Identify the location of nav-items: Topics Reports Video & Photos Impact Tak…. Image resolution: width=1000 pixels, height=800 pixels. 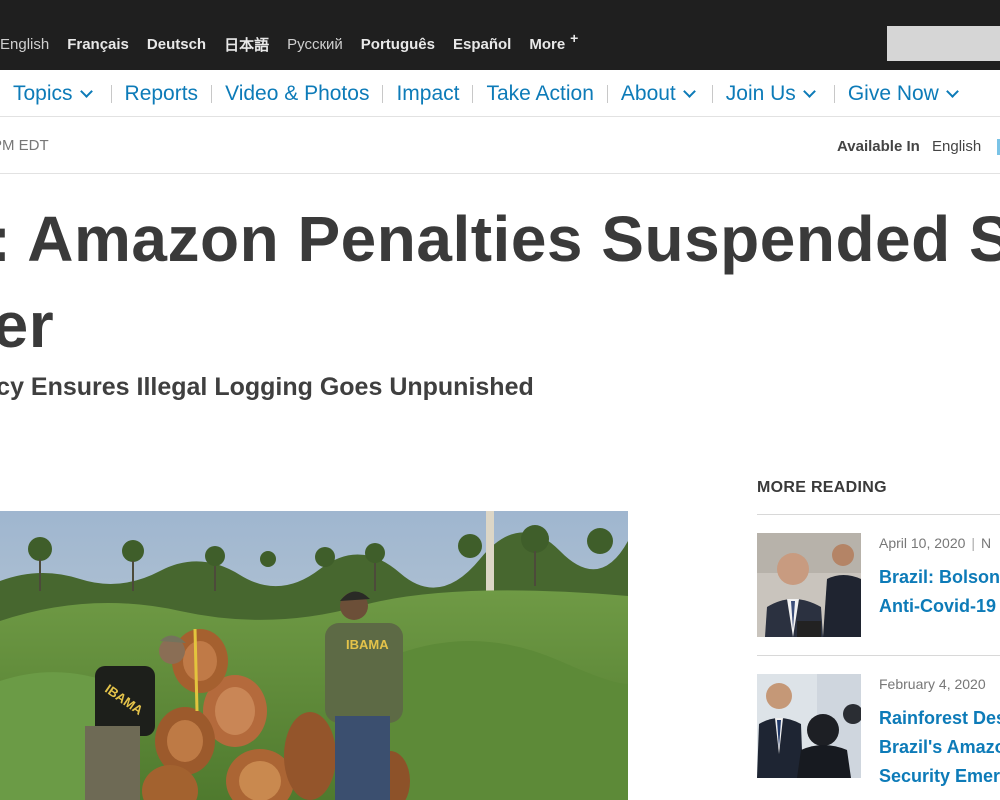
(486, 94).